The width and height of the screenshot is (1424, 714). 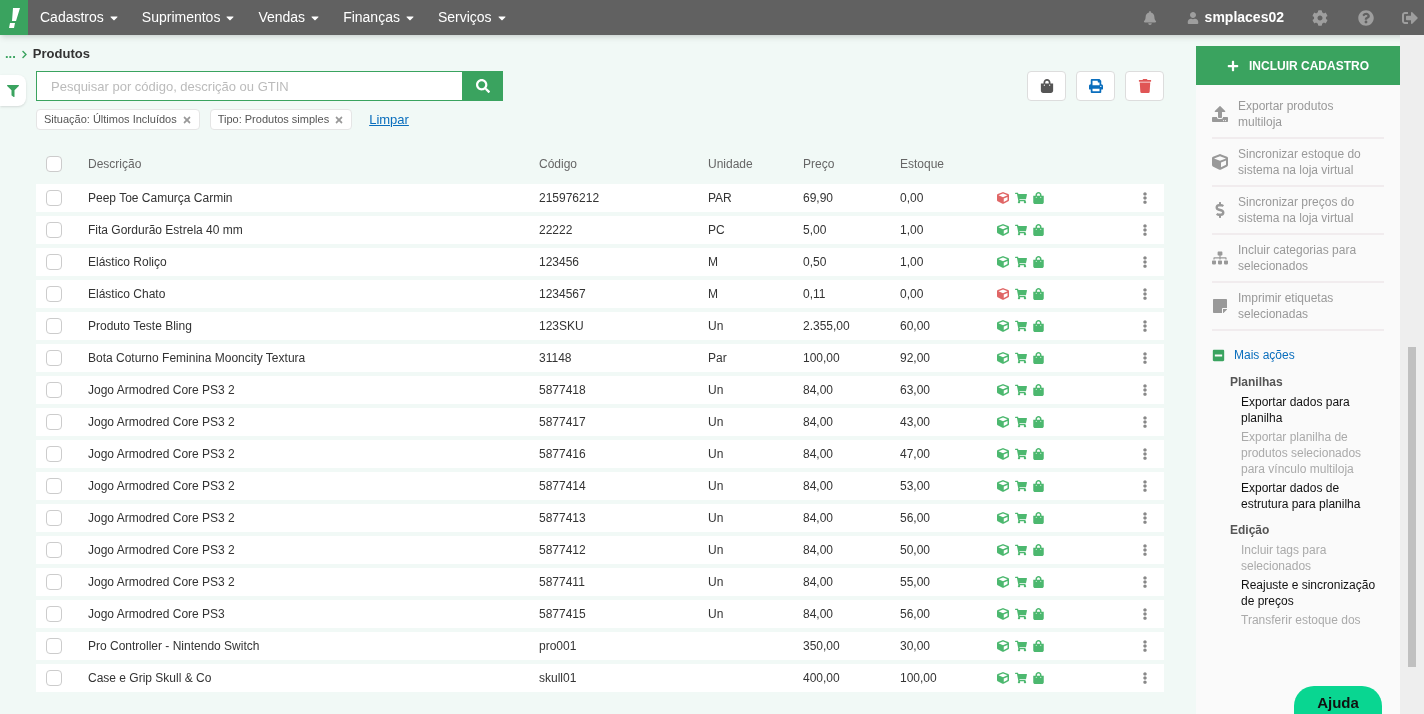 I want to click on search-button, so click(x=483, y=86).